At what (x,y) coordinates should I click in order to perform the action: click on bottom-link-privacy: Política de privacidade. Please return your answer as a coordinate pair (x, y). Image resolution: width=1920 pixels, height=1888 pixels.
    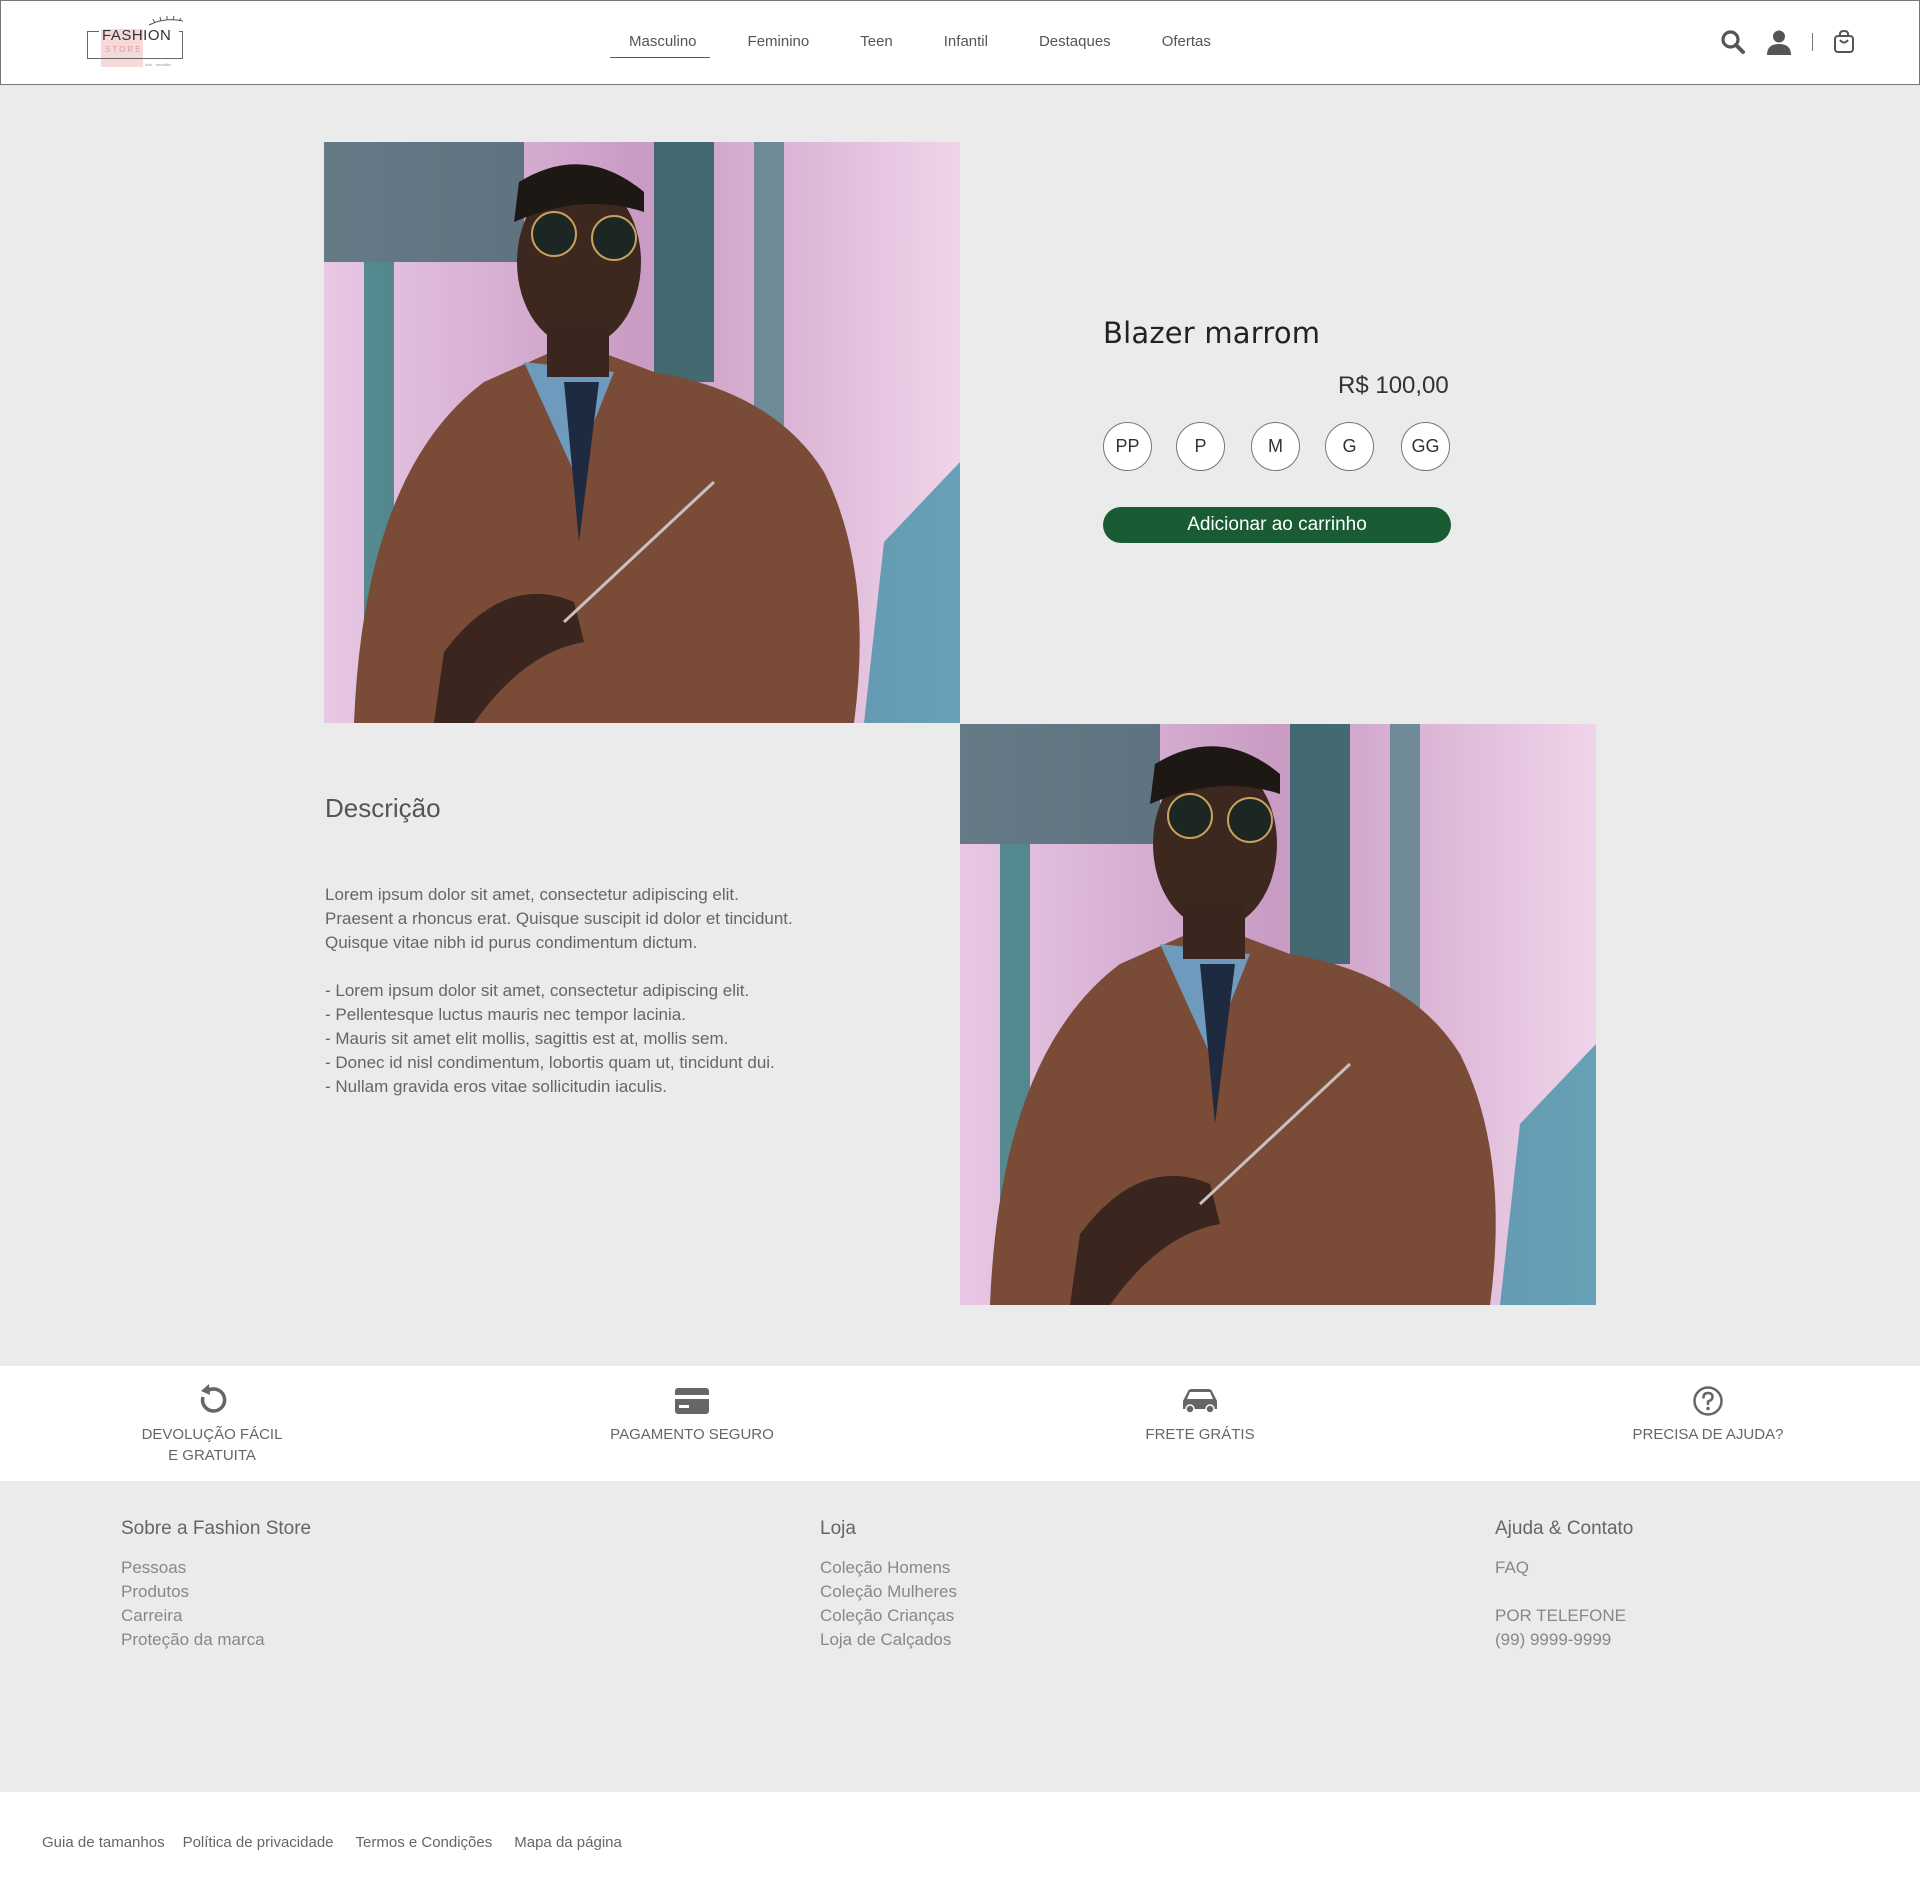
    Looking at the image, I should click on (258, 1842).